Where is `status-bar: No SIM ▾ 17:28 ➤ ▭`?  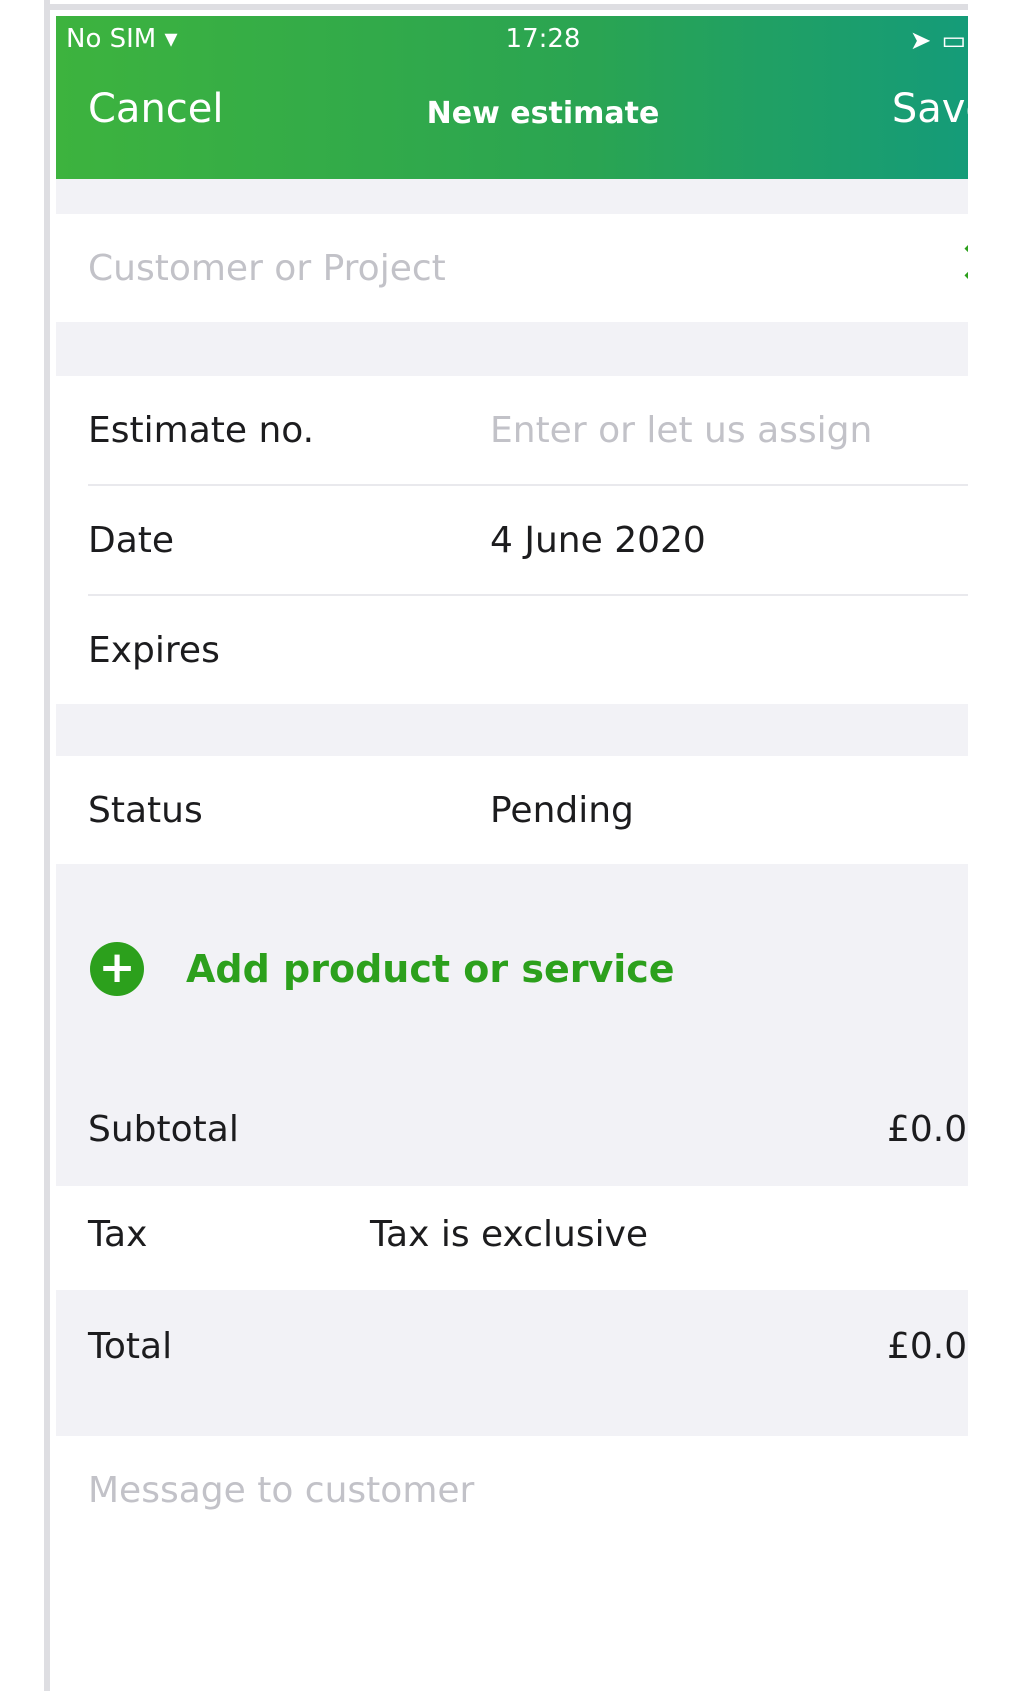 status-bar: No SIM ▾ 17:28 ➤ ▭ is located at coordinates (543, 40).